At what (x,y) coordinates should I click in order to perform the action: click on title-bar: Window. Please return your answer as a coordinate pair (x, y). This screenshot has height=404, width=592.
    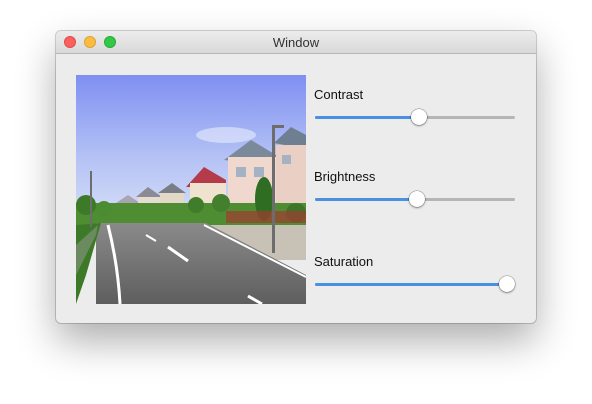
    Looking at the image, I should click on (296, 42).